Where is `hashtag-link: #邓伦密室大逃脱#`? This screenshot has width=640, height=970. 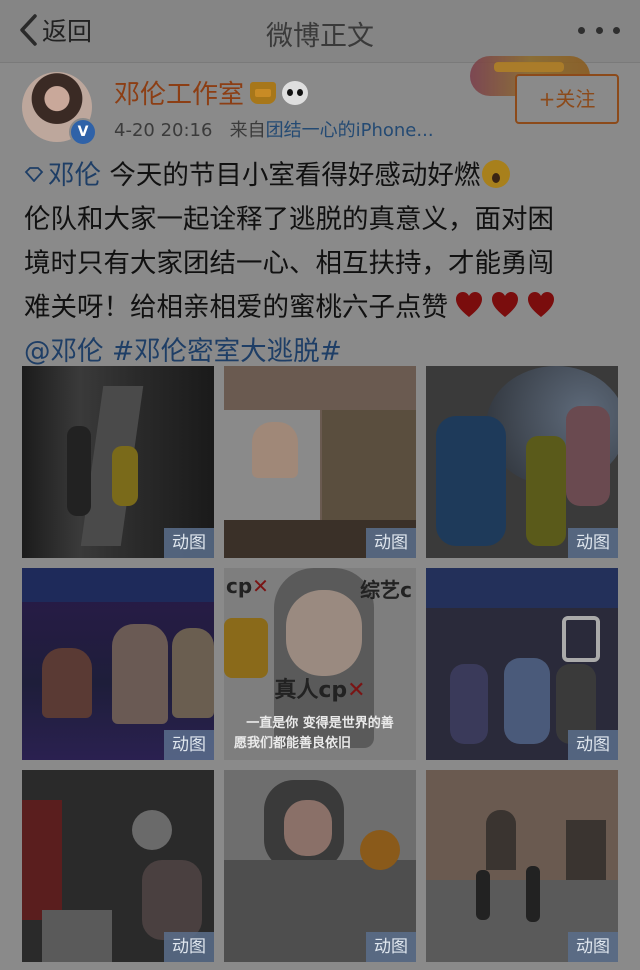 hashtag-link: #邓伦密室大逃脱# is located at coordinates (227, 351).